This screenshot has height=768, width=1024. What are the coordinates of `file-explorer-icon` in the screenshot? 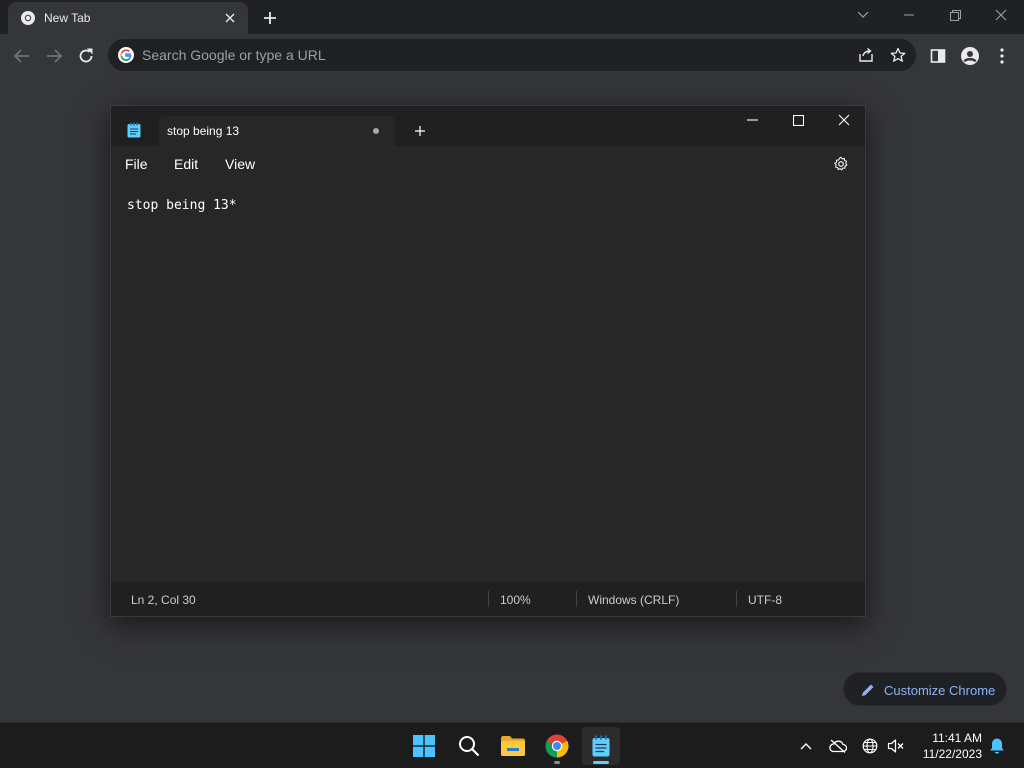 It's located at (513, 746).